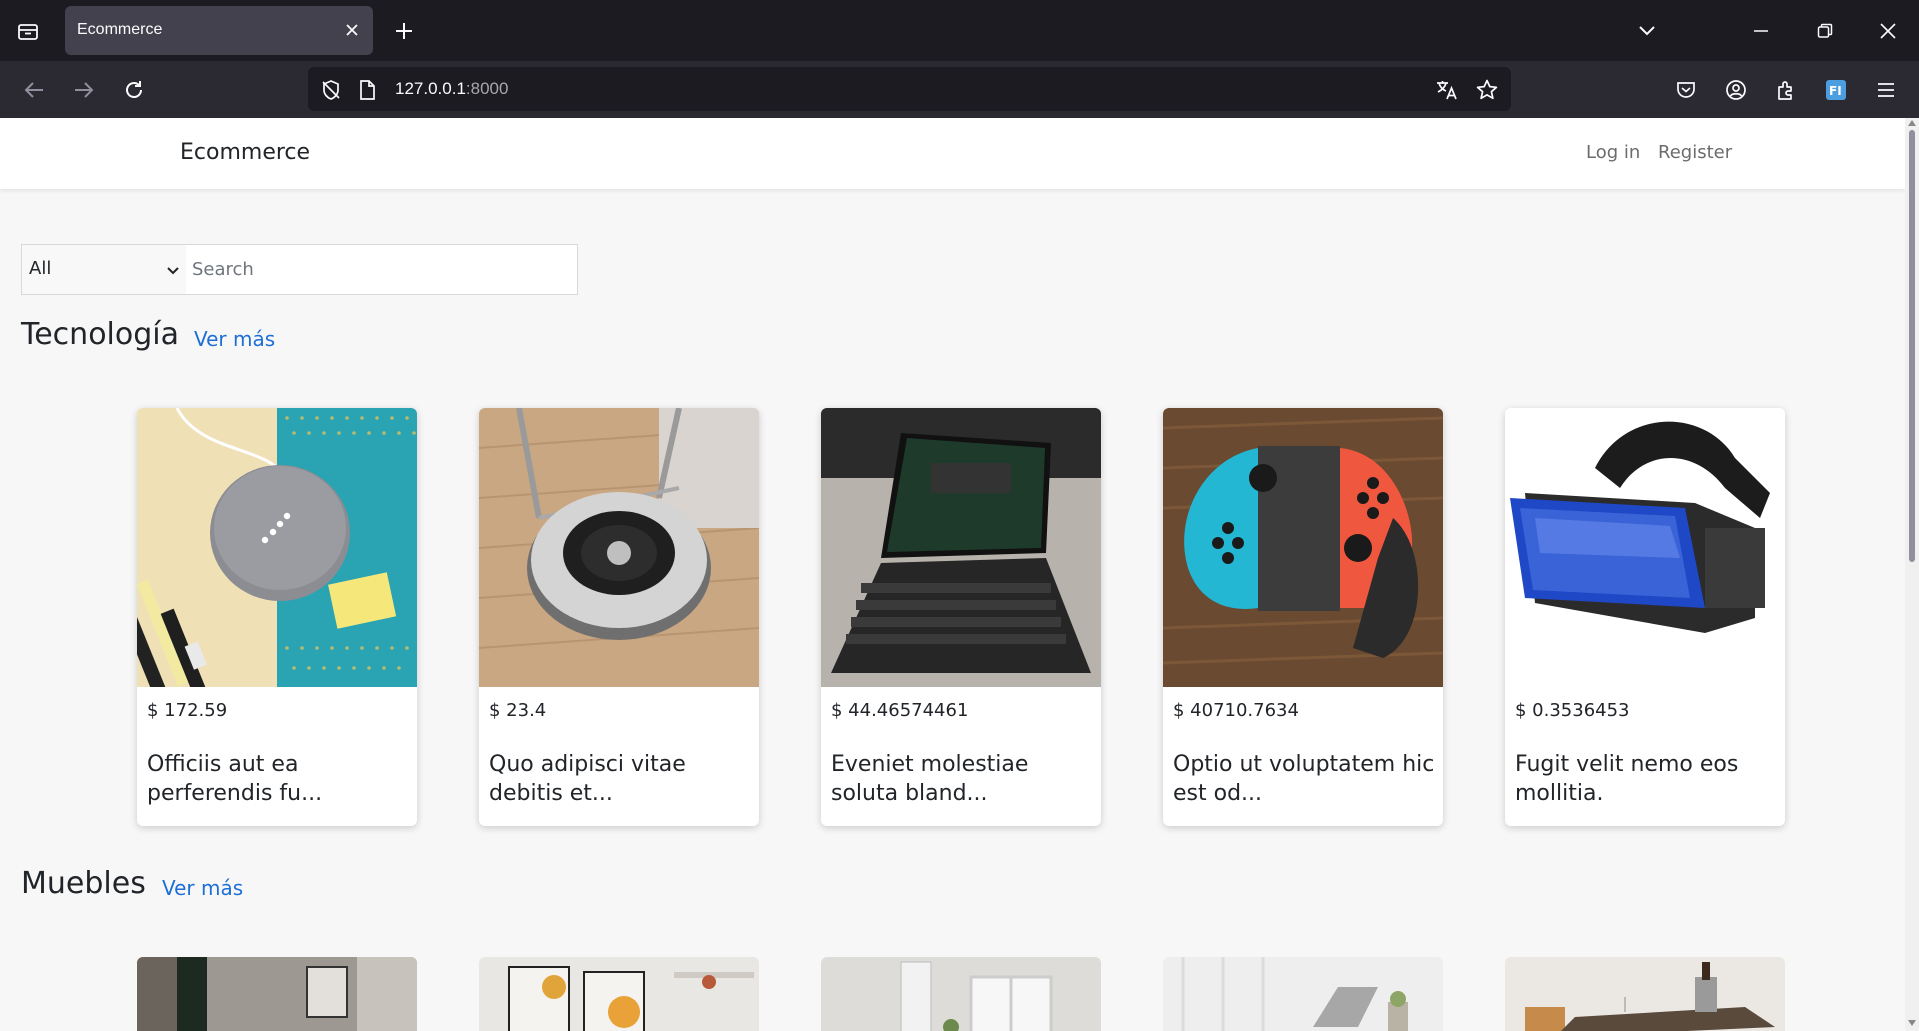 Image resolution: width=1919 pixels, height=1031 pixels. What do you see at coordinates (84, 90) in the screenshot?
I see `forward-arrow-icon` at bounding box center [84, 90].